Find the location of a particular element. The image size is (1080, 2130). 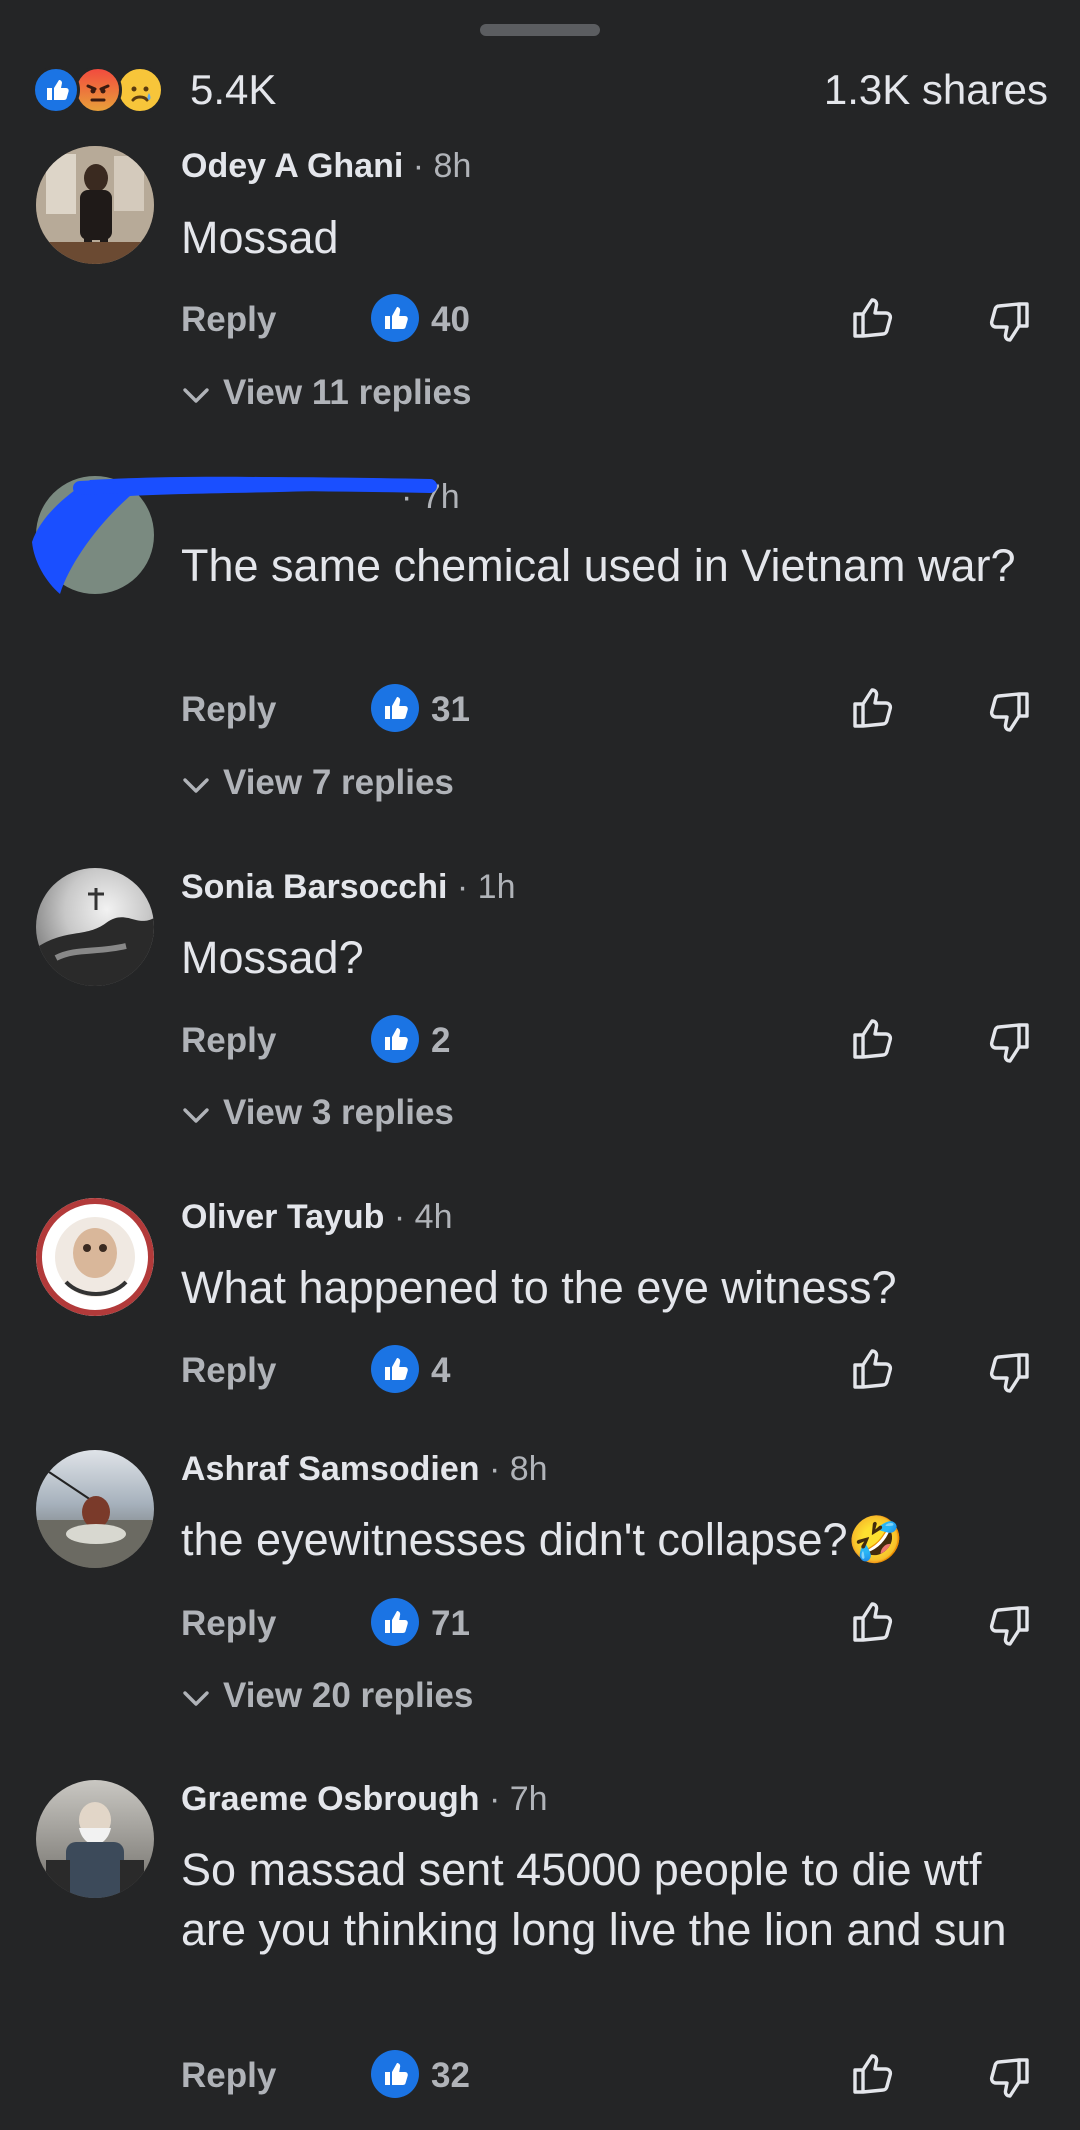

view-replies-label: View 3 replies is located at coordinates (338, 1112).